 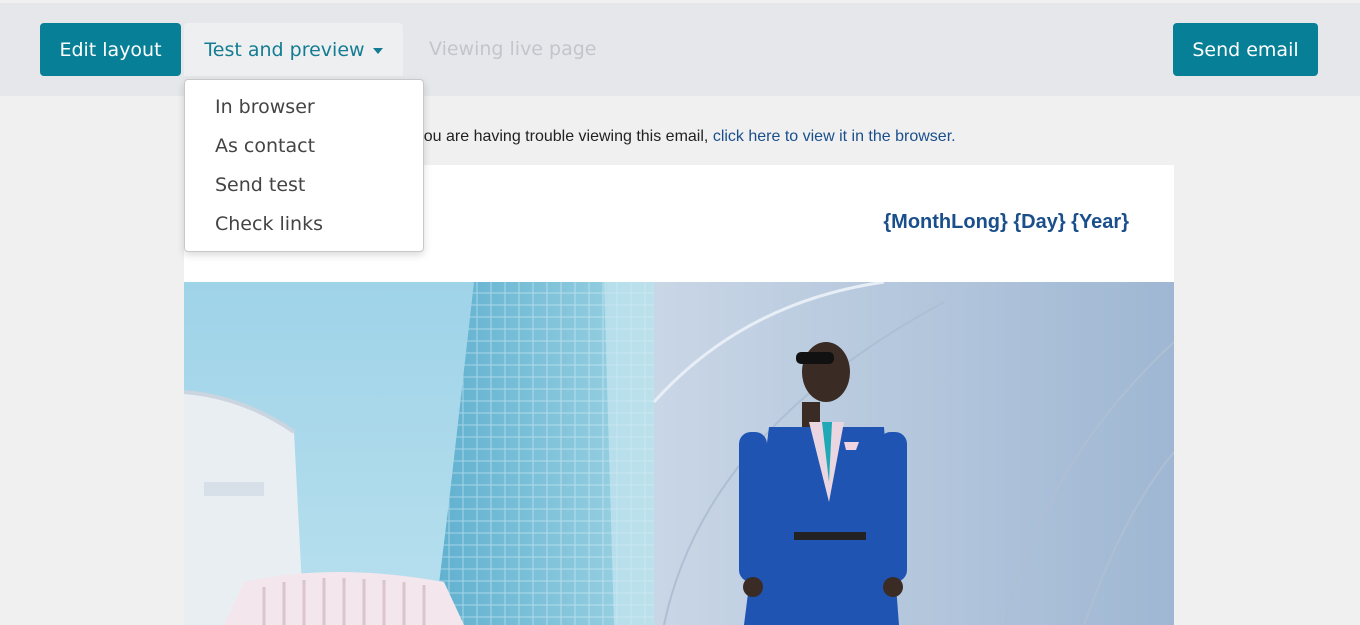 I want to click on menu-item-send-test: Send test, so click(x=304, y=185).